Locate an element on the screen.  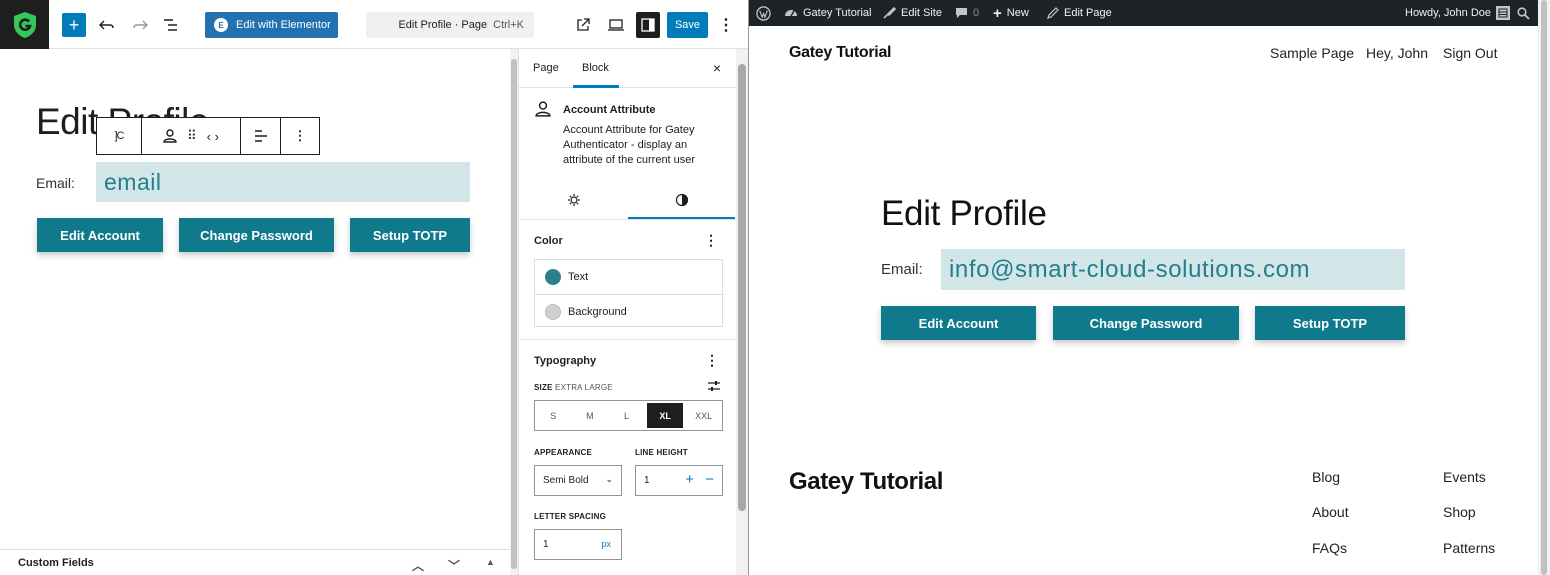
footer-site-title: Gatey Tutorial is located at coordinates (866, 482).